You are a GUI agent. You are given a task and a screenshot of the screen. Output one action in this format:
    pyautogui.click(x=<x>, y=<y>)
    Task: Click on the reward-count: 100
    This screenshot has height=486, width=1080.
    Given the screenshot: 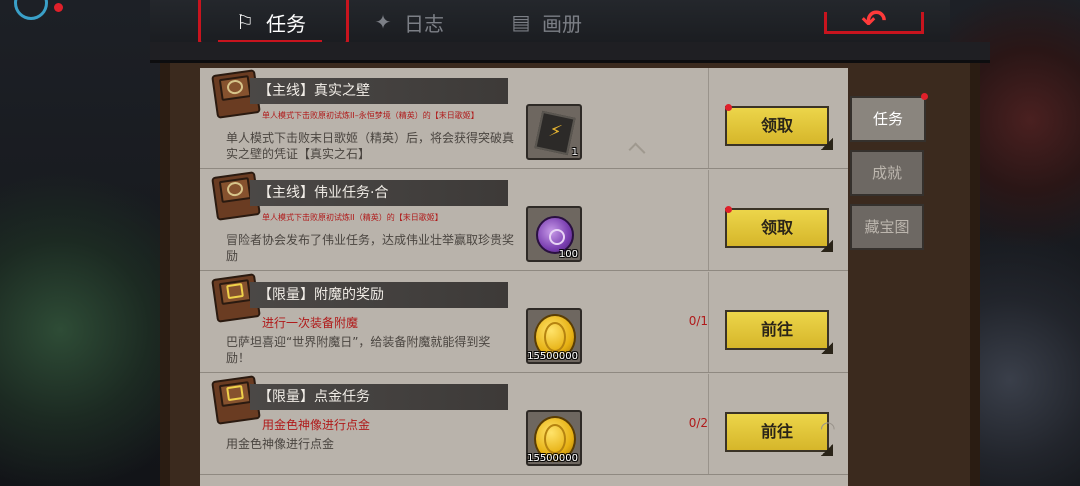 What is the action you would take?
    pyautogui.click(x=568, y=254)
    